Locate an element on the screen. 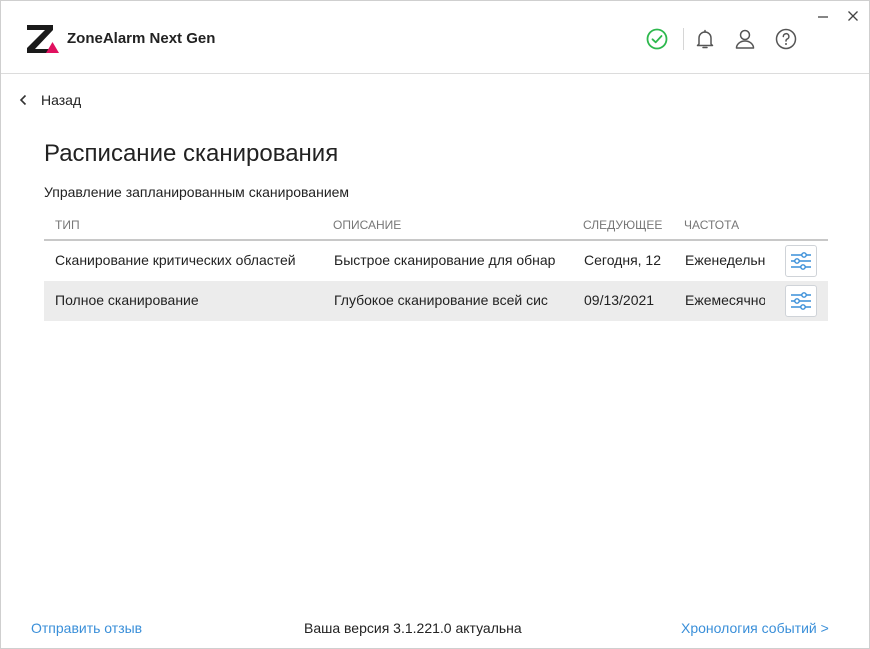 Image resolution: width=870 pixels, height=649 pixels. cell-frequency: Еженедельн is located at coordinates (725, 260).